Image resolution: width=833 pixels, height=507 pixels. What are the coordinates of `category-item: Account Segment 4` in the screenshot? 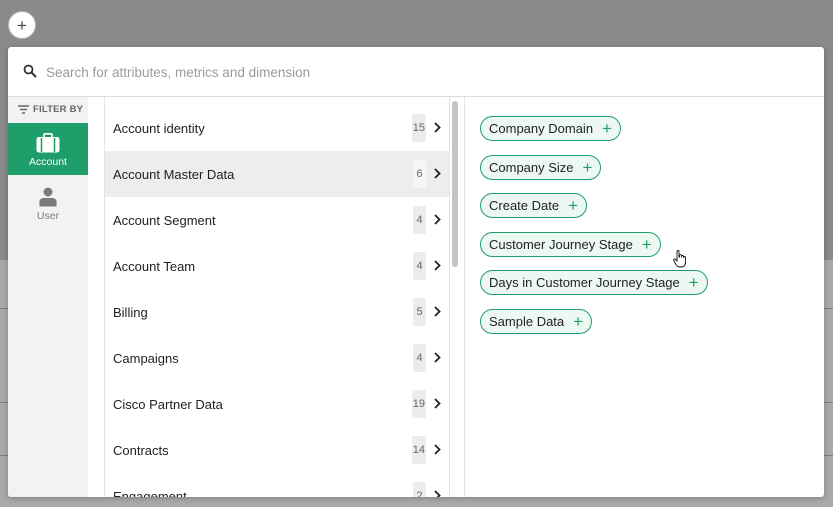 It's located at (277, 220).